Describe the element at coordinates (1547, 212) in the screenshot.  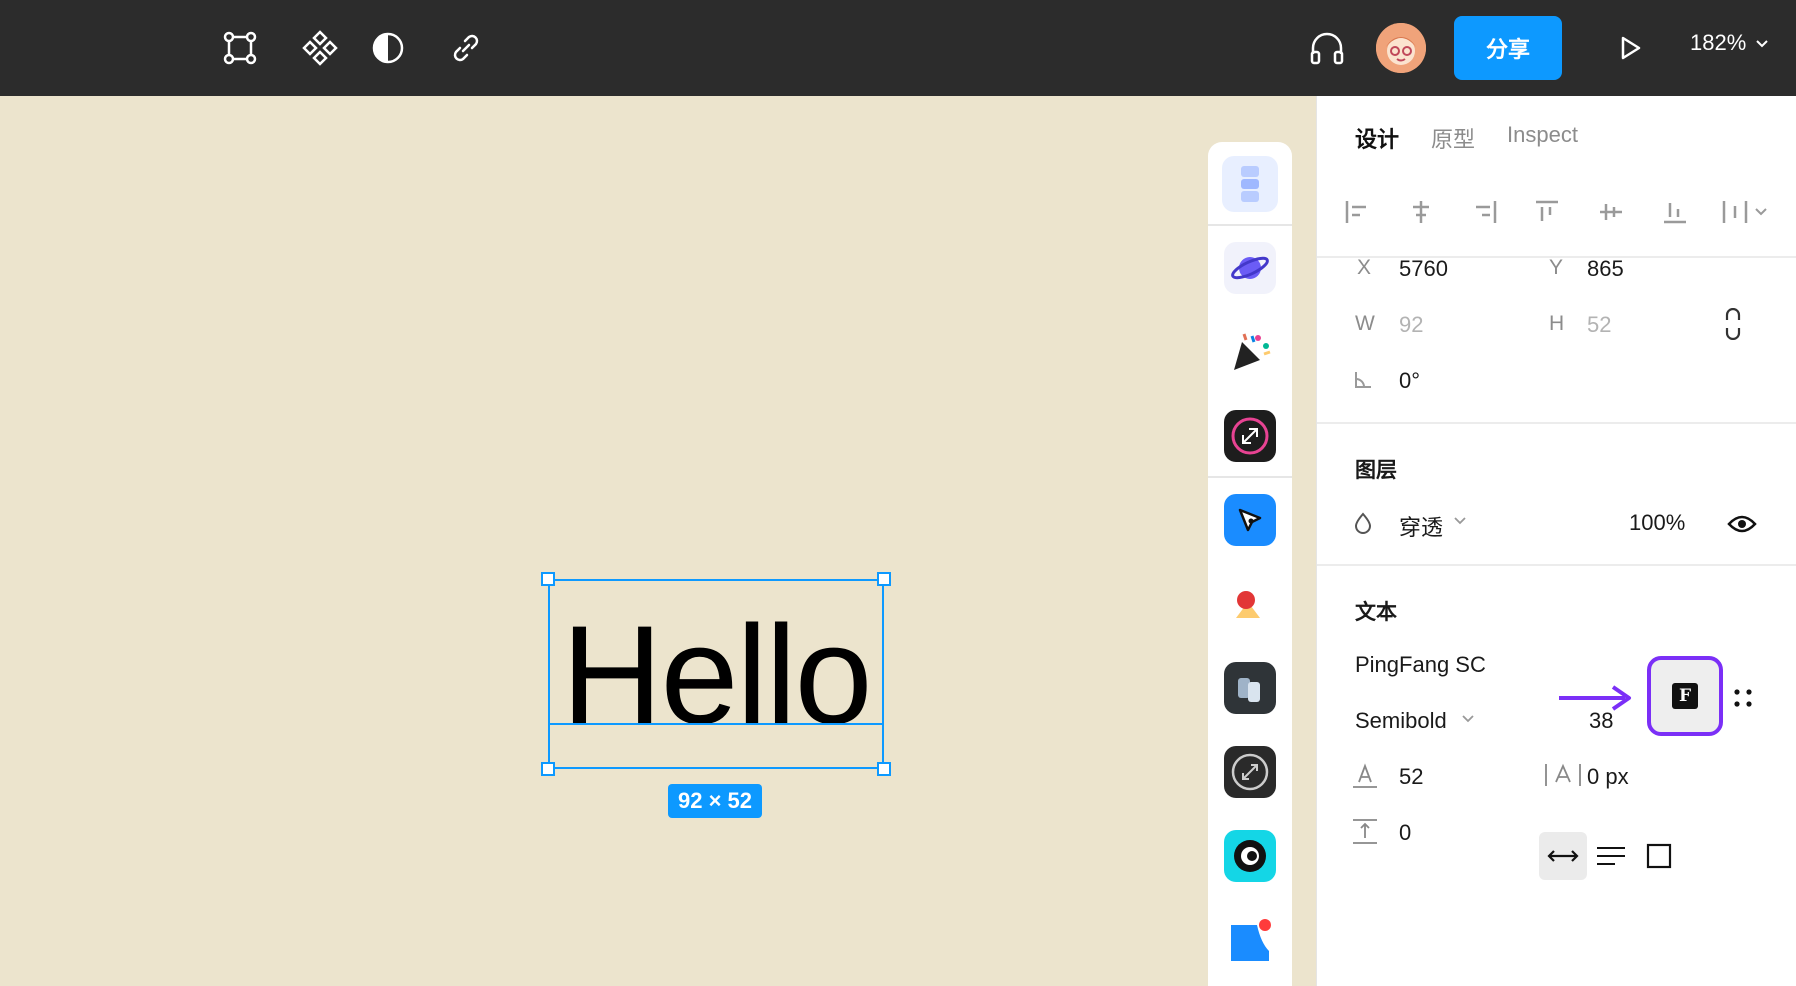
I see `align-top-icon` at that location.